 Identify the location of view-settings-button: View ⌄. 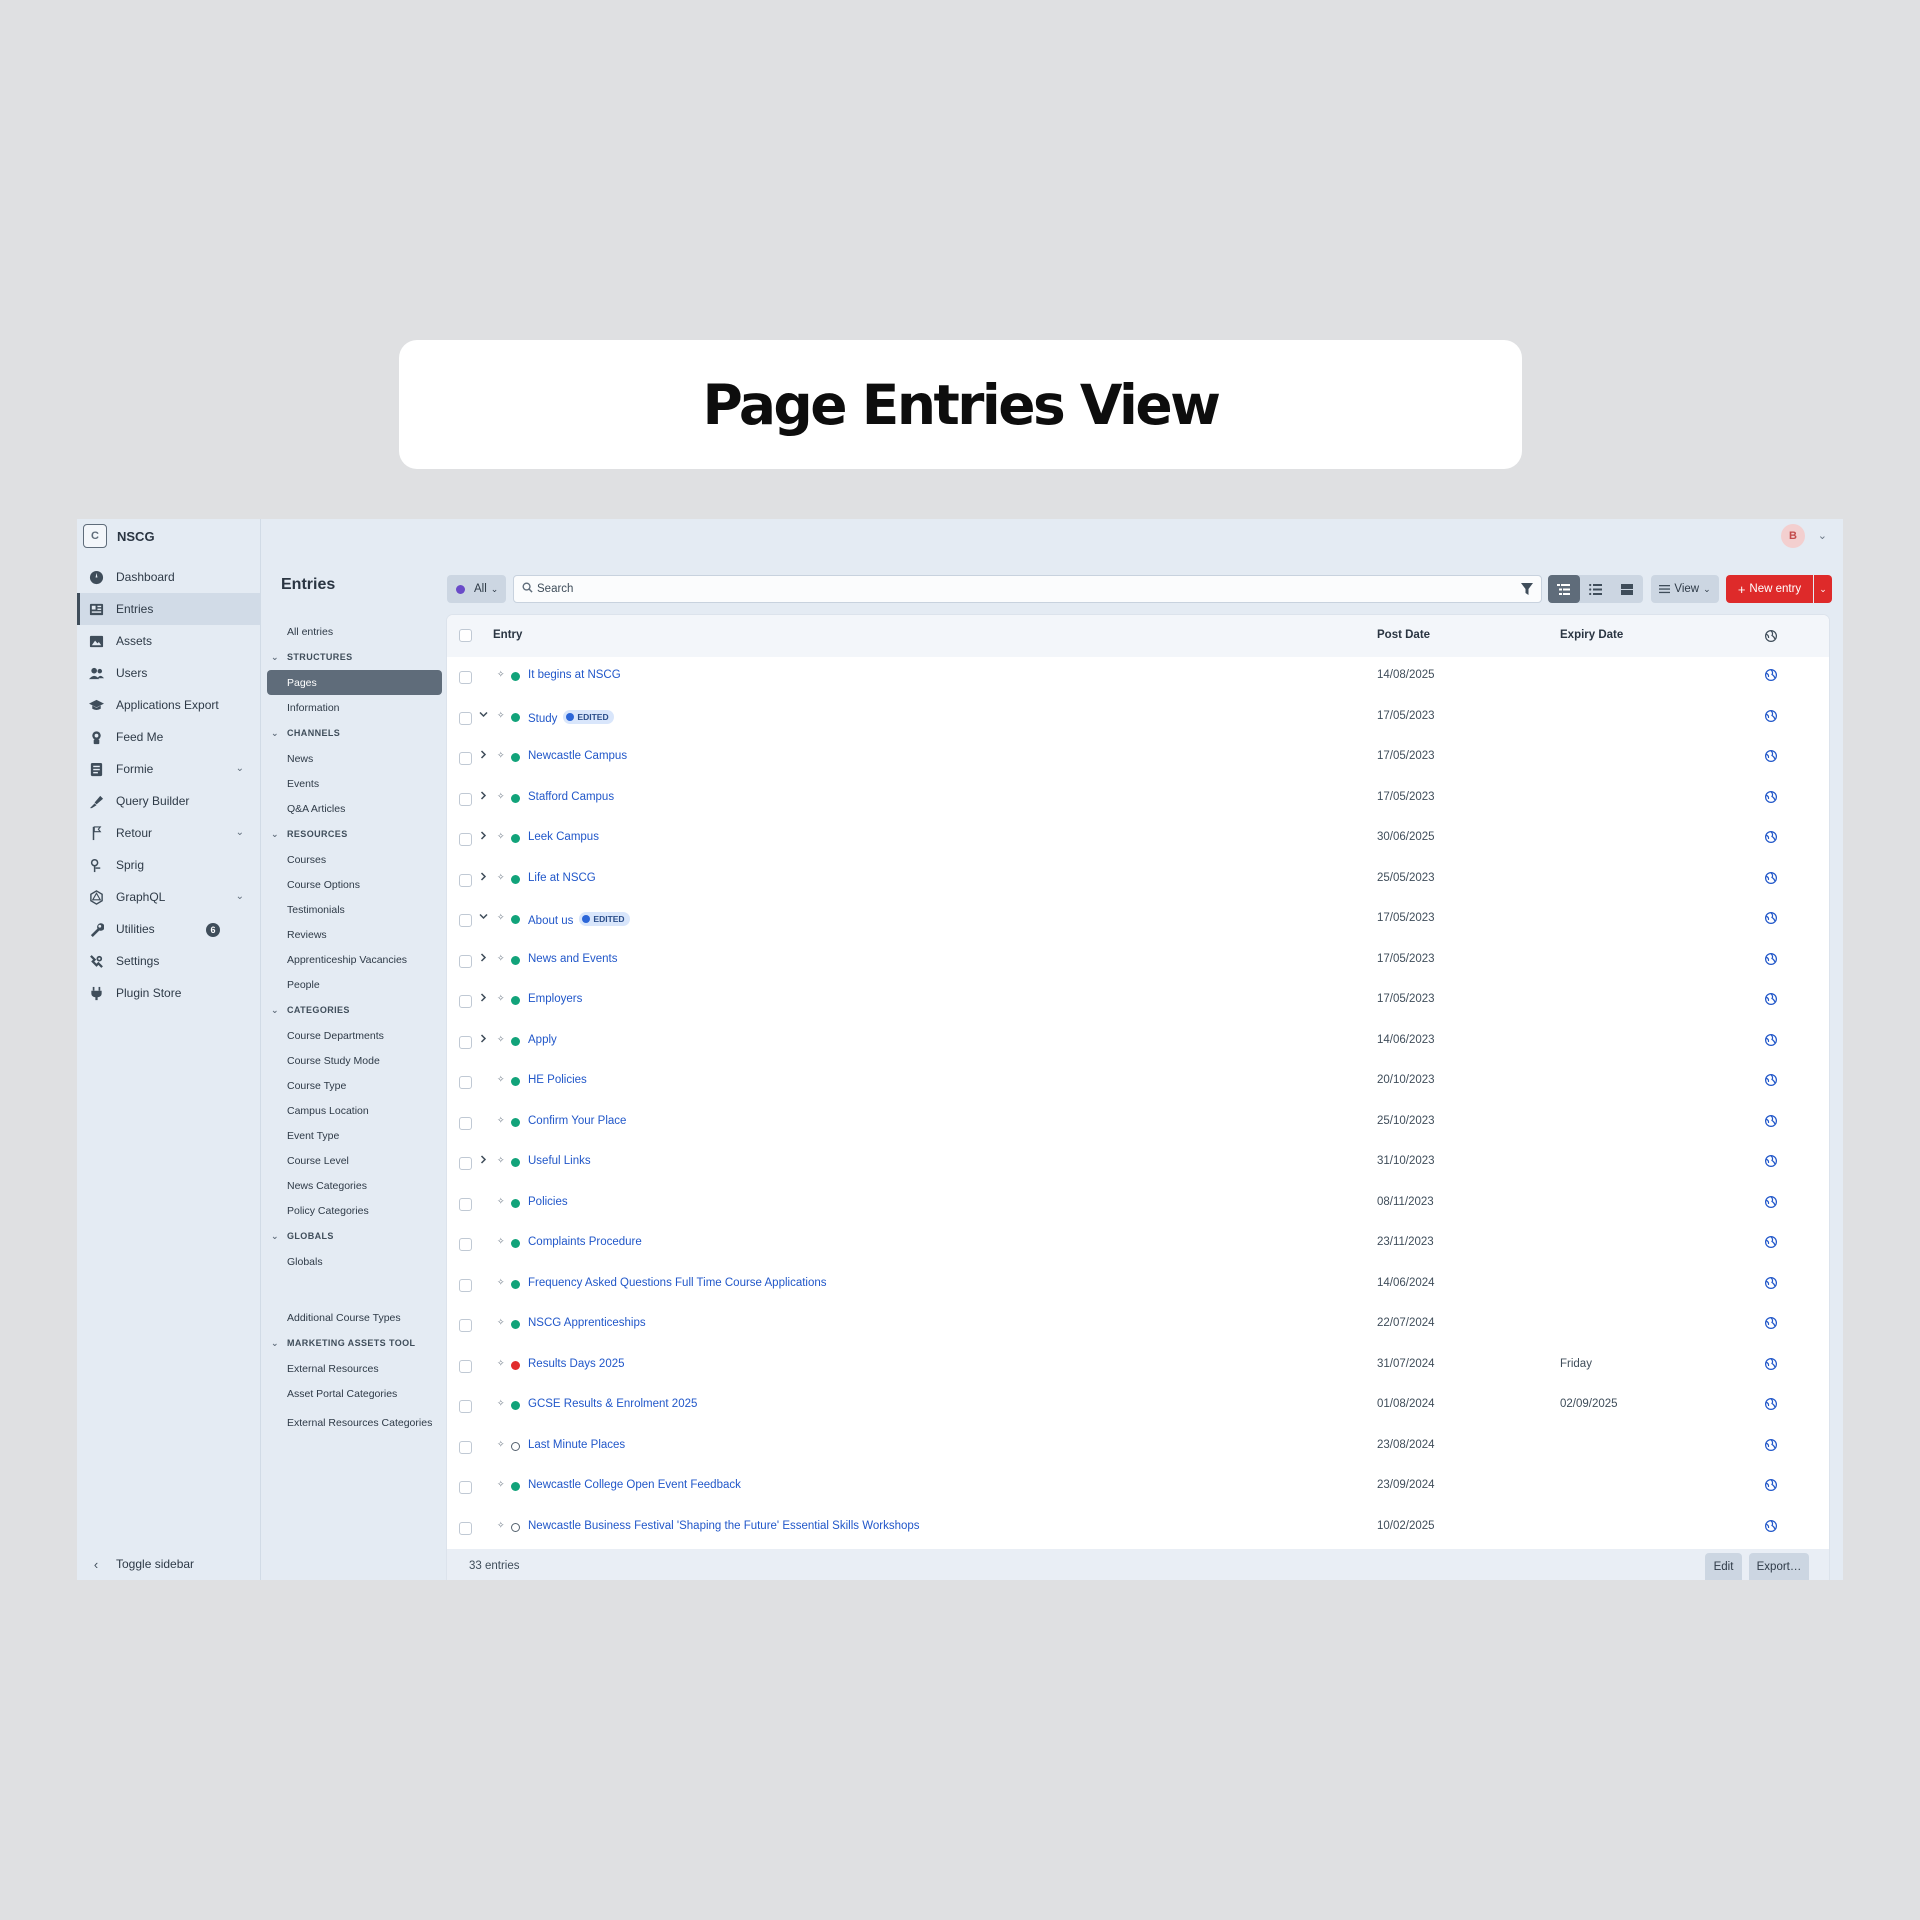
(1685, 589).